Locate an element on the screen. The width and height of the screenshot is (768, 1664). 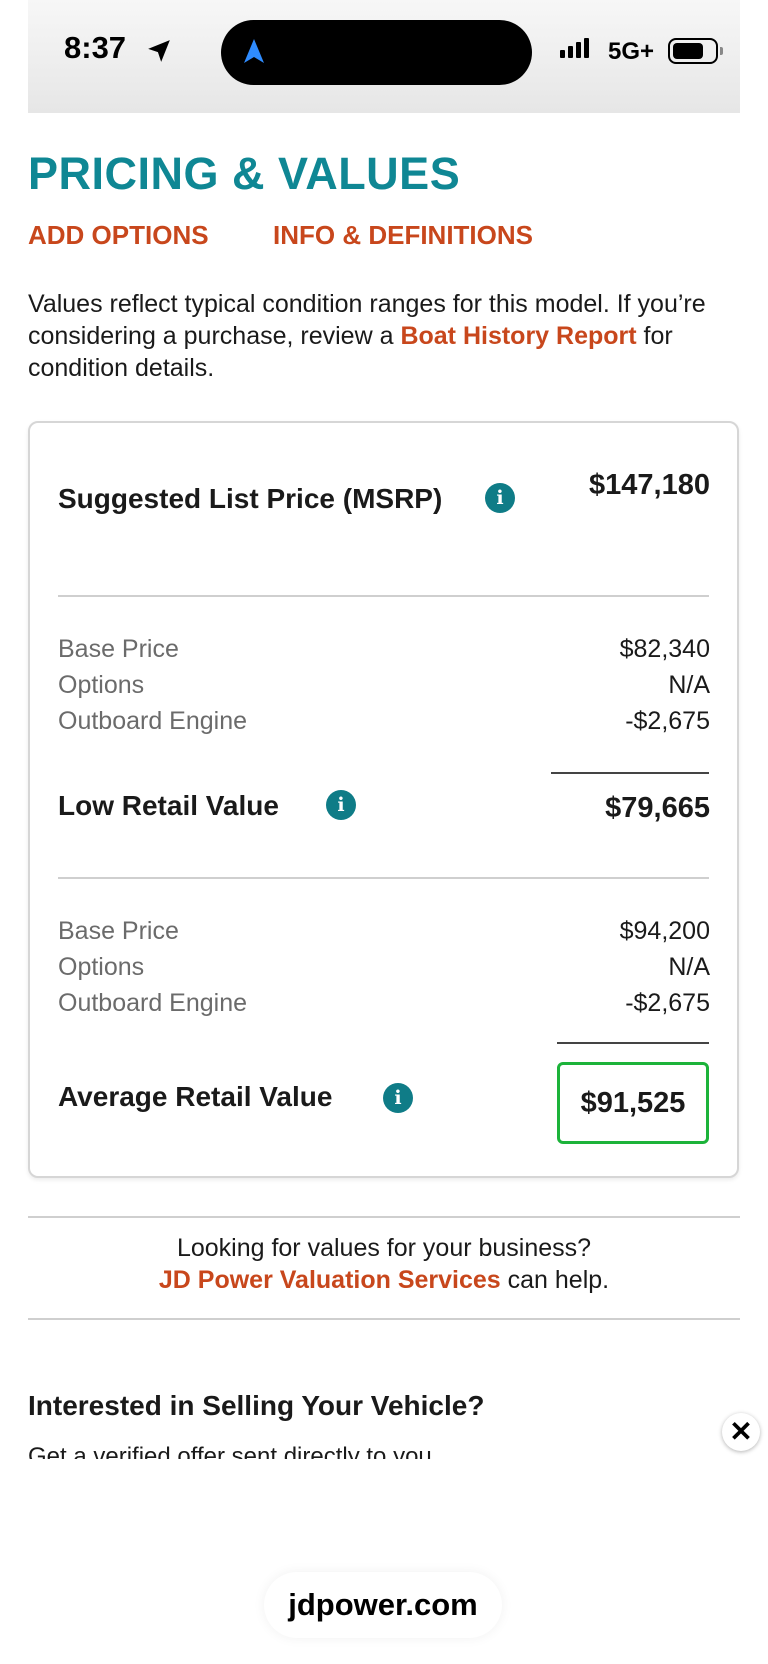
low-base-price-label: Base Price is located at coordinates (118, 649).